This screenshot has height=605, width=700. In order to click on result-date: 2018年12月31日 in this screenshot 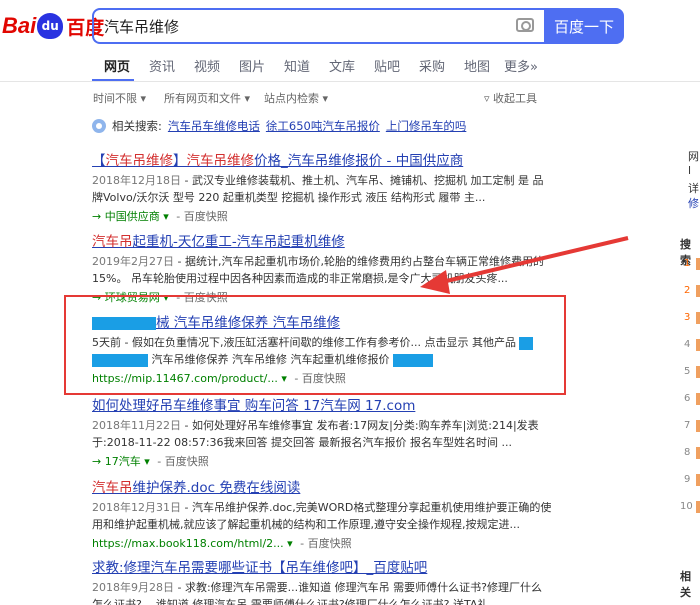, I will do `click(136, 507)`.